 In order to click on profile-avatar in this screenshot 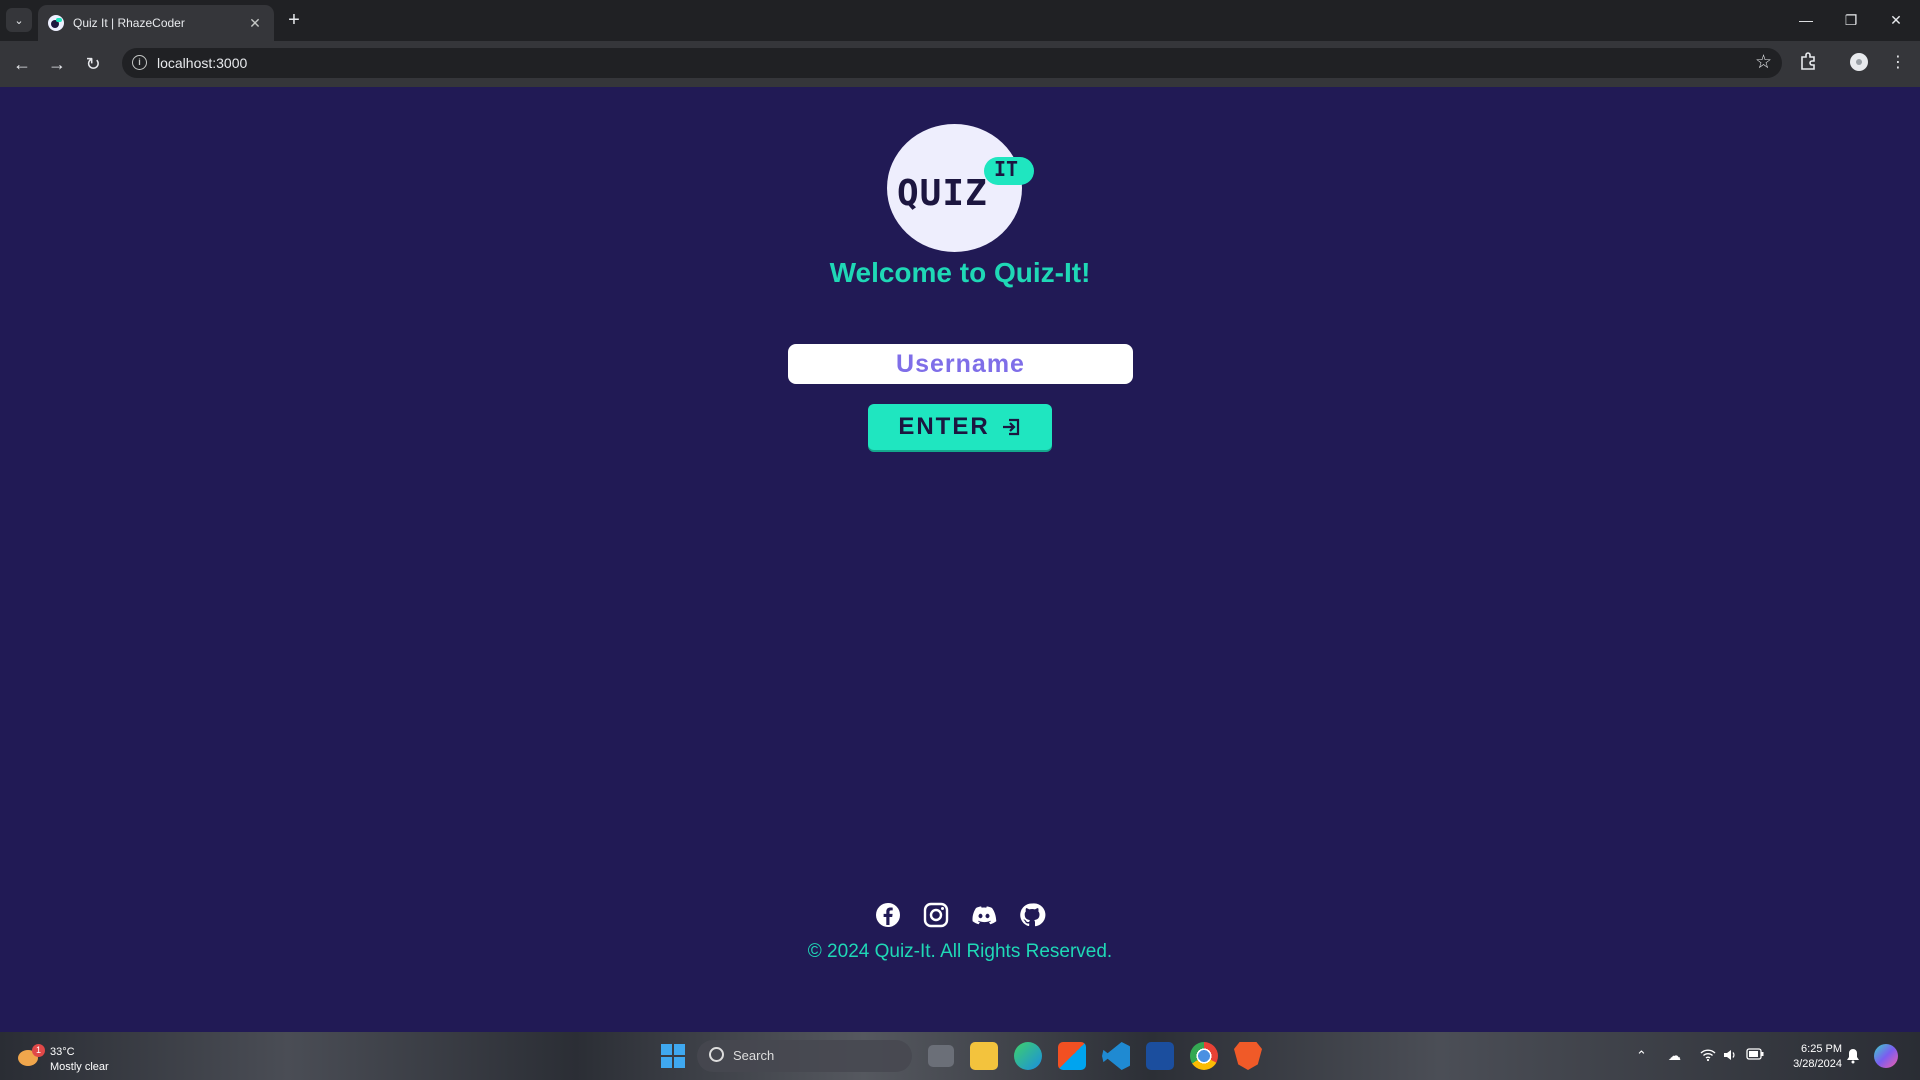, I will do `click(1859, 63)`.